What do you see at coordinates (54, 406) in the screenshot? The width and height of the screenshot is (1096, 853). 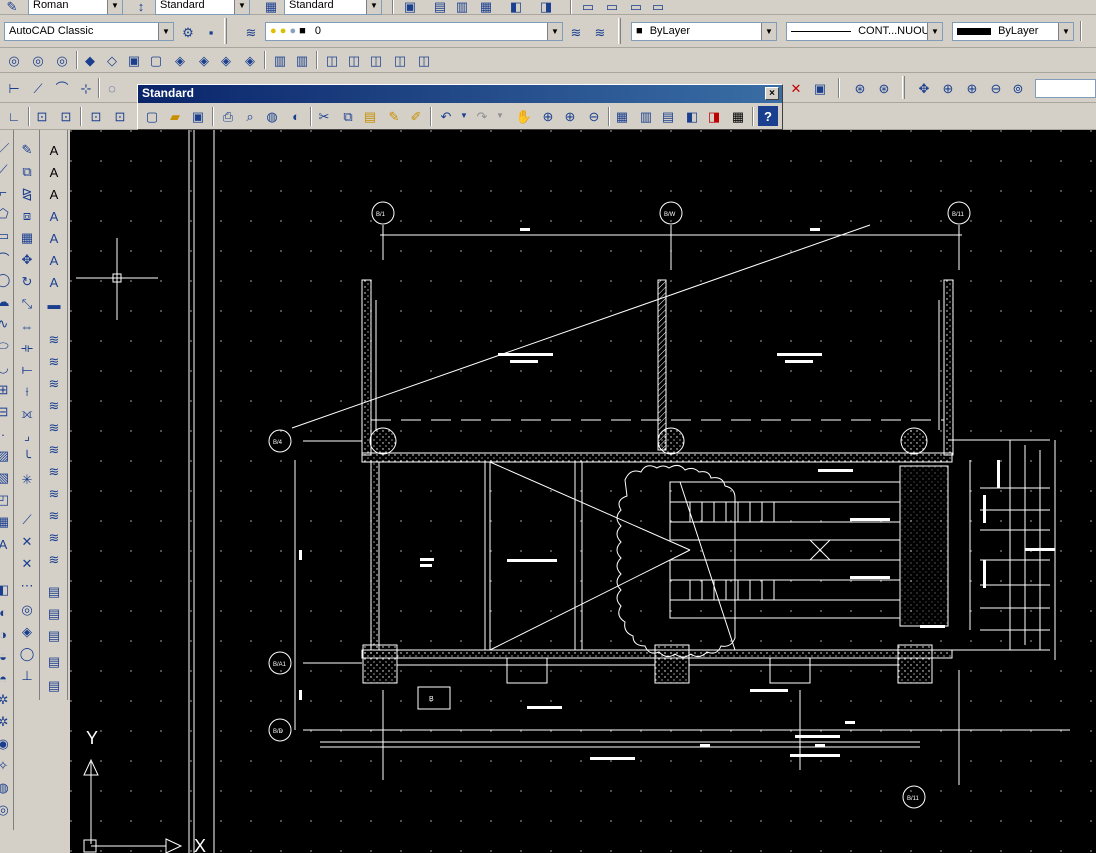 I see `layer-4-icon: ≋` at bounding box center [54, 406].